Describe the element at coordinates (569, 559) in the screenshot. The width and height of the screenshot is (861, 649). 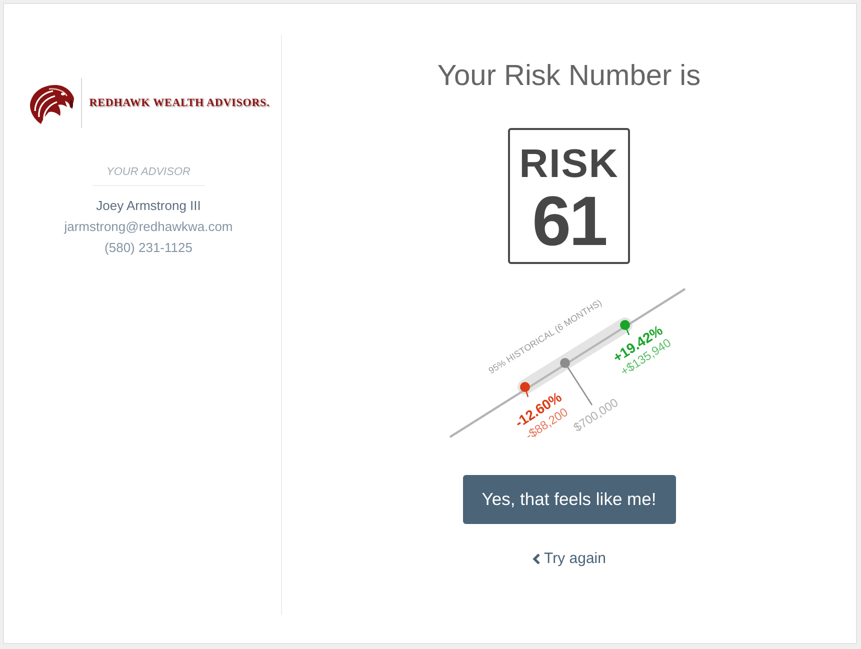
I see `try-again-link: Try again` at that location.